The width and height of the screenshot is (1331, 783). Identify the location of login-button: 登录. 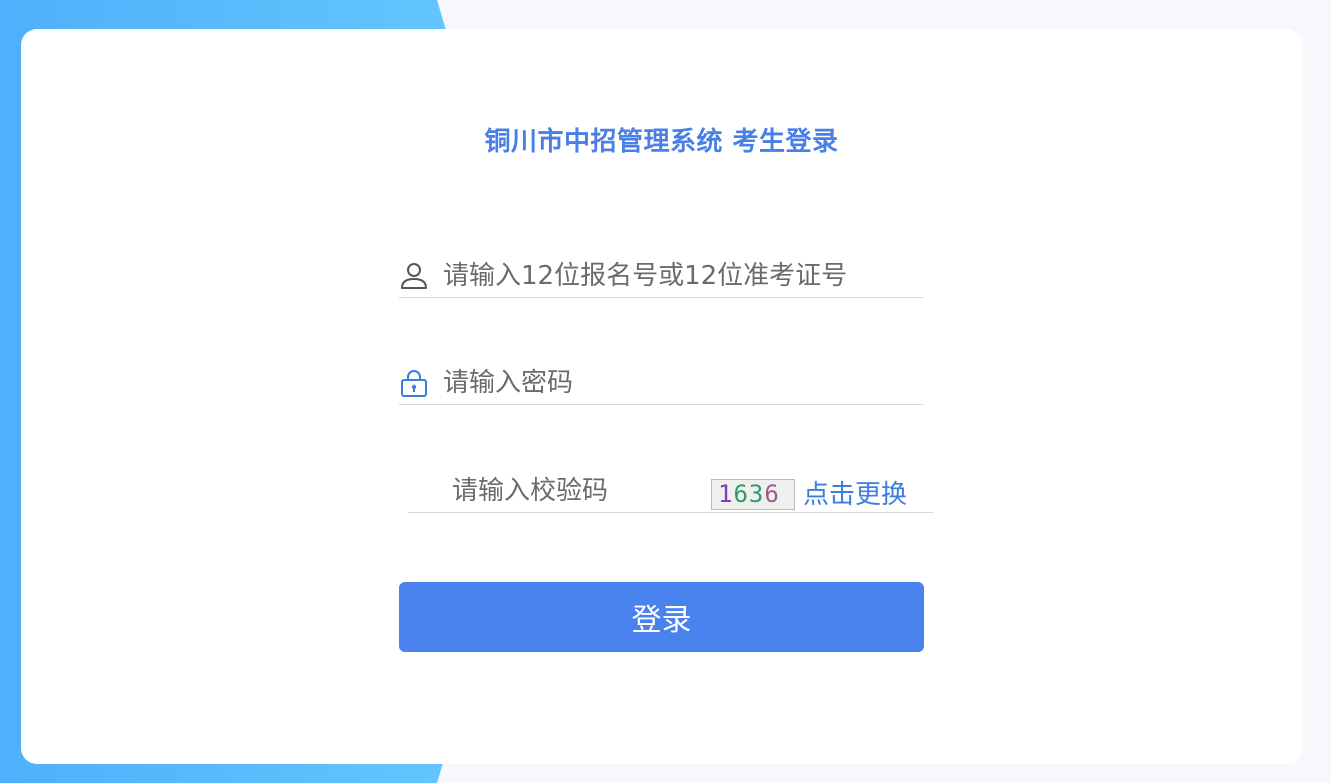
(661, 617).